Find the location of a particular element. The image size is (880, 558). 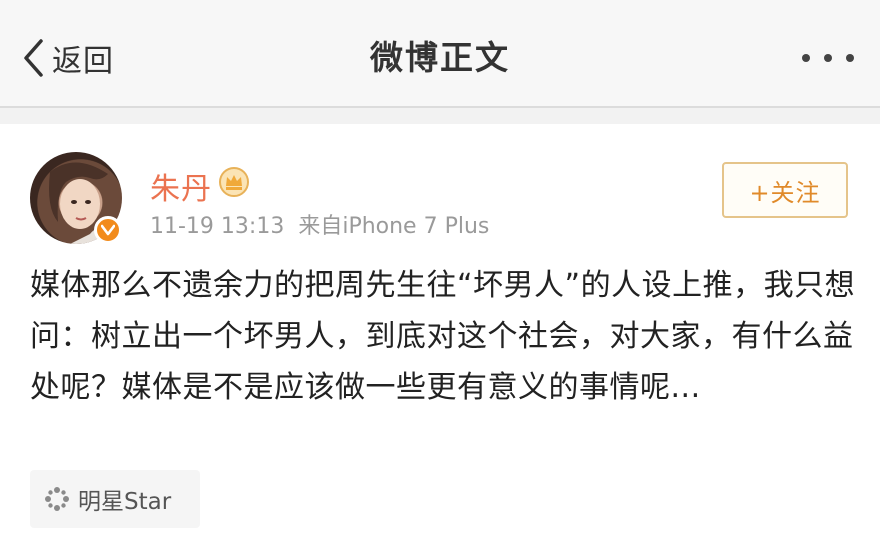

back-label: 返回 is located at coordinates (83, 61).